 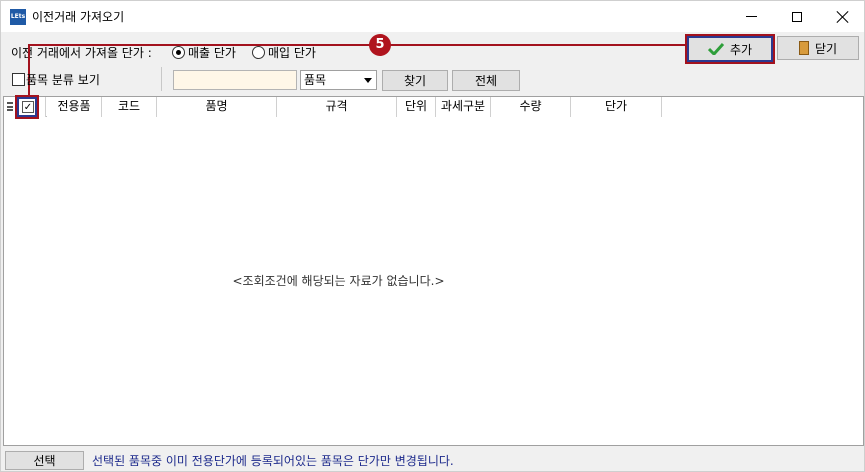 I want to click on all-button-label: 전체, so click(x=486, y=81).